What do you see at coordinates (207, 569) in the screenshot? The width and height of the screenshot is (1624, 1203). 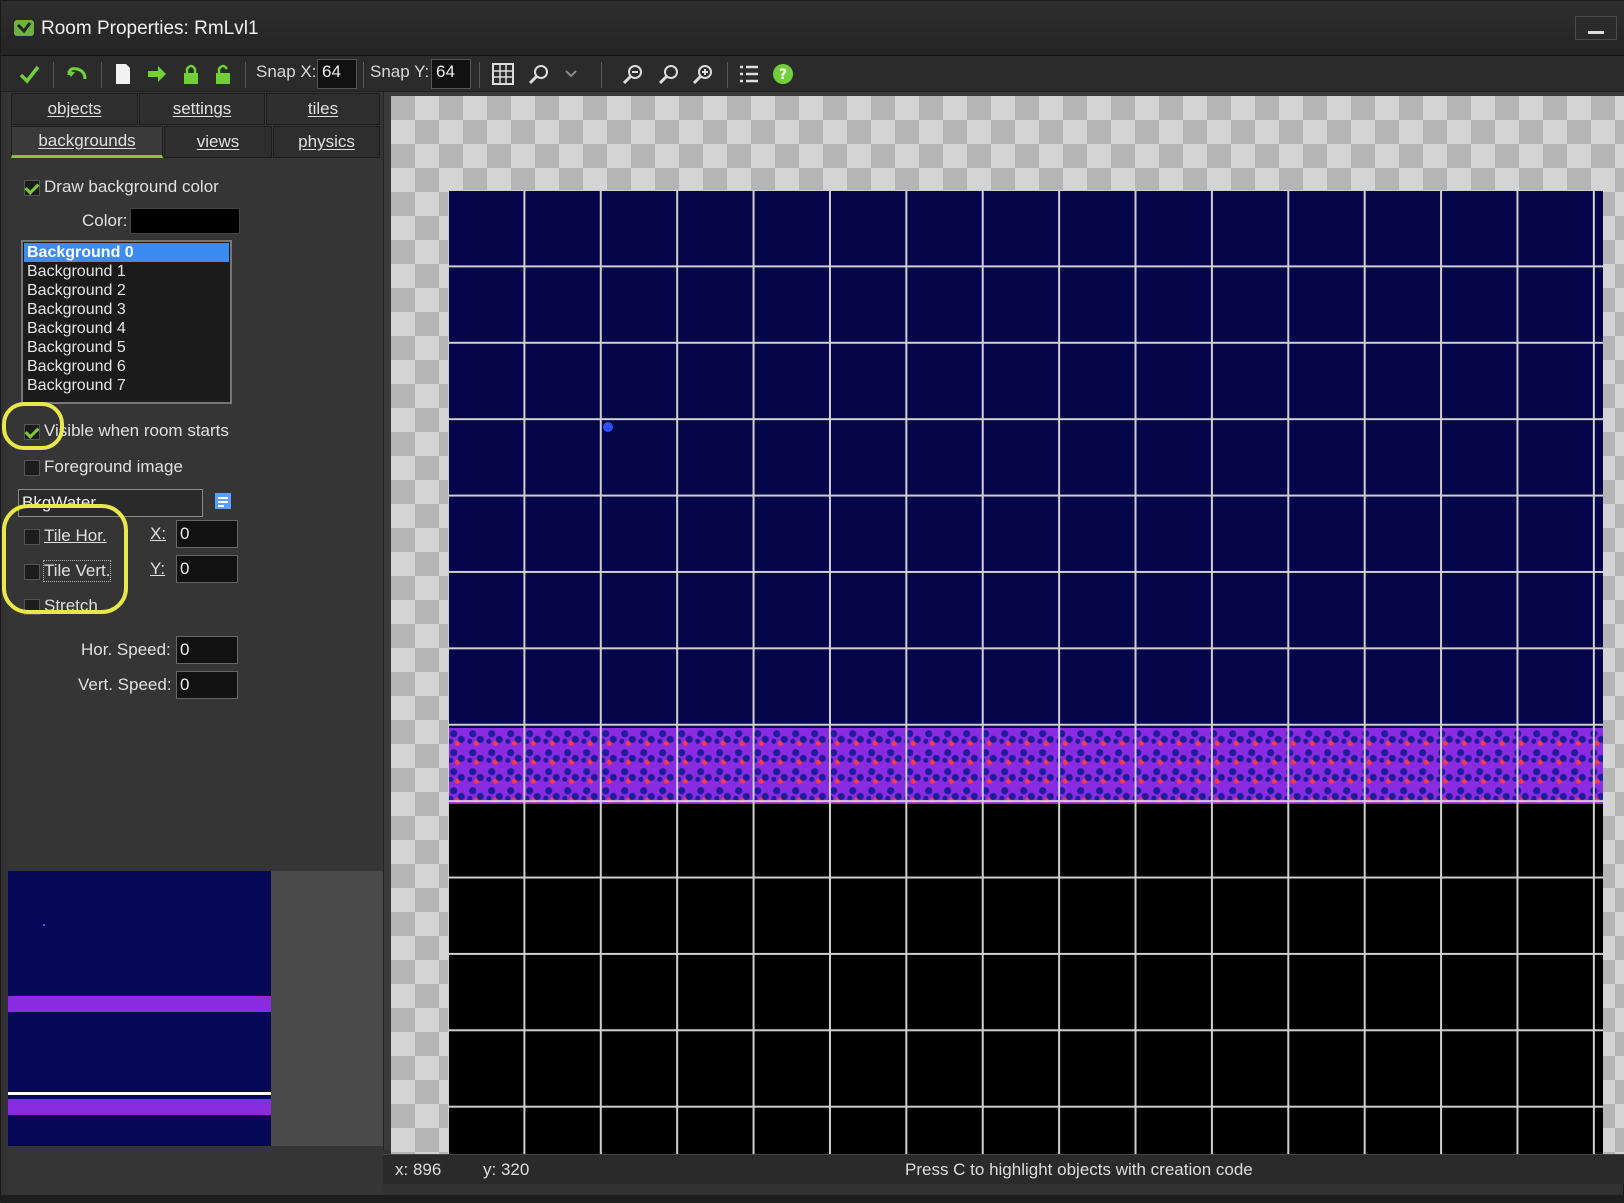 I see `y-offset-input: 0` at bounding box center [207, 569].